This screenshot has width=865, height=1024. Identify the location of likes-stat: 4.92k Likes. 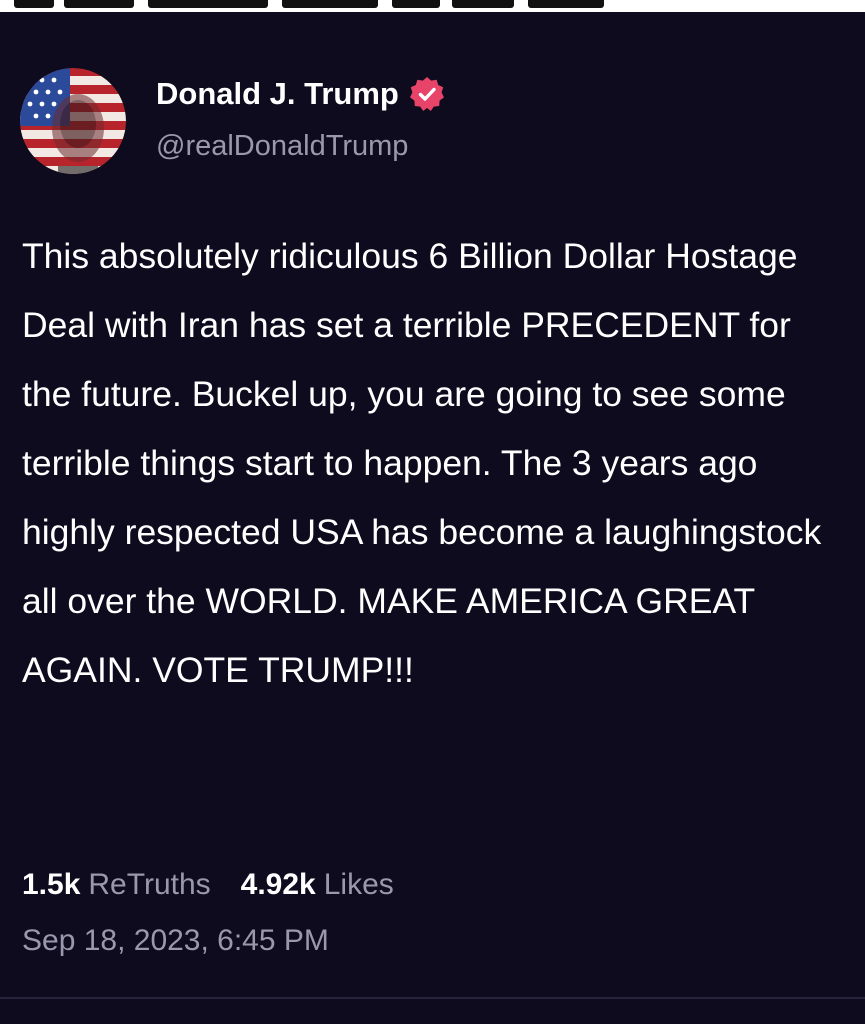
(317, 885).